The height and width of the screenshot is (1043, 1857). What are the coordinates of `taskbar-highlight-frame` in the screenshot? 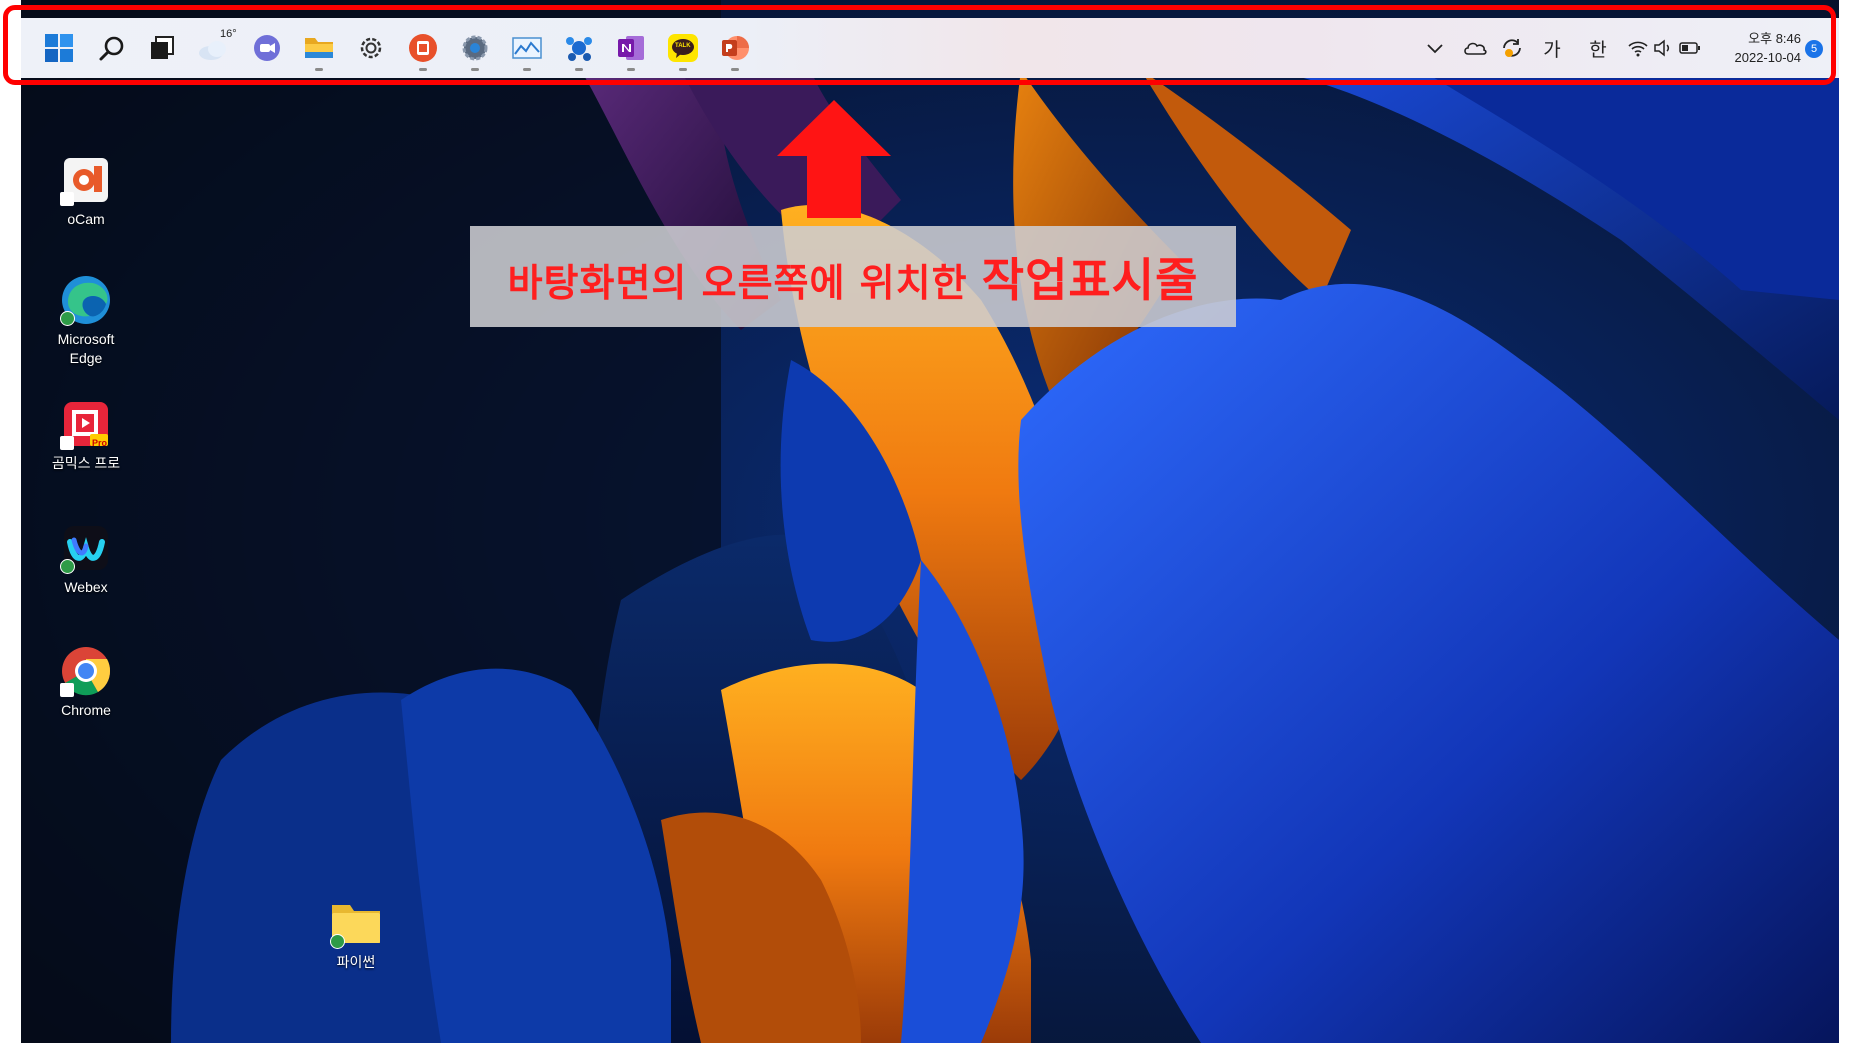 It's located at (919, 45).